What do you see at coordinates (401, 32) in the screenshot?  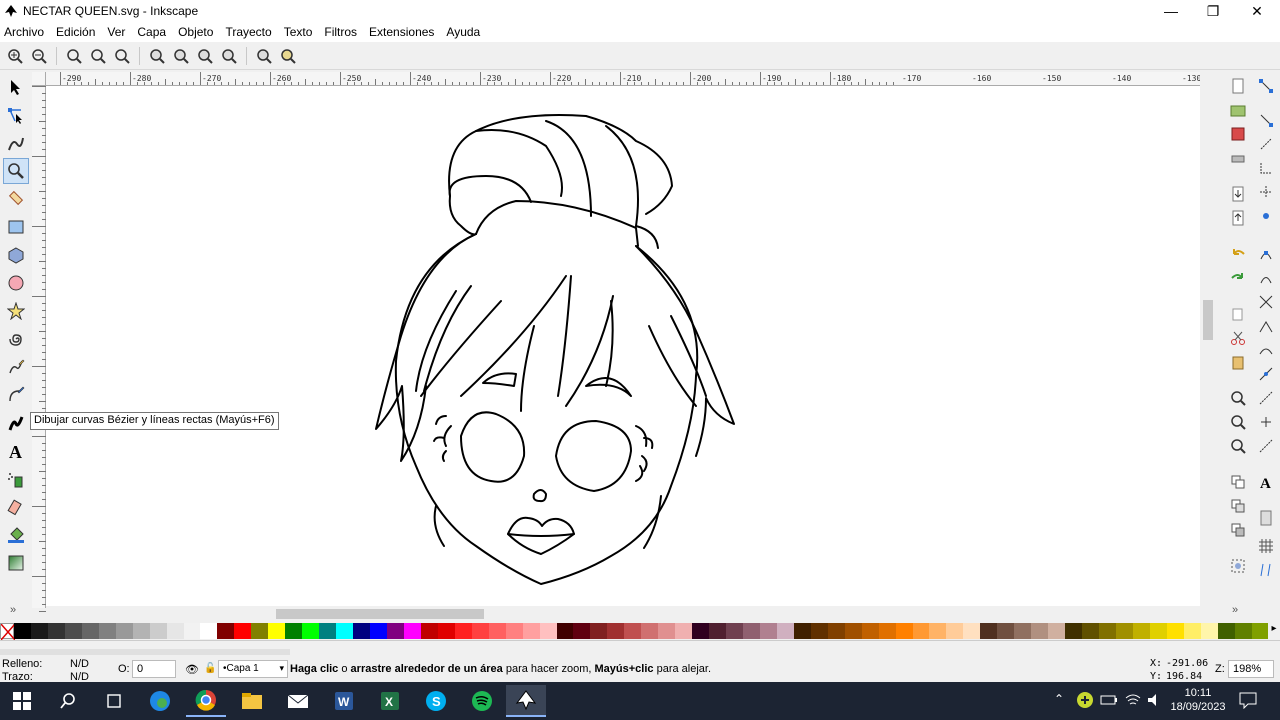 I see `menu-extensiones: Extensiones` at bounding box center [401, 32].